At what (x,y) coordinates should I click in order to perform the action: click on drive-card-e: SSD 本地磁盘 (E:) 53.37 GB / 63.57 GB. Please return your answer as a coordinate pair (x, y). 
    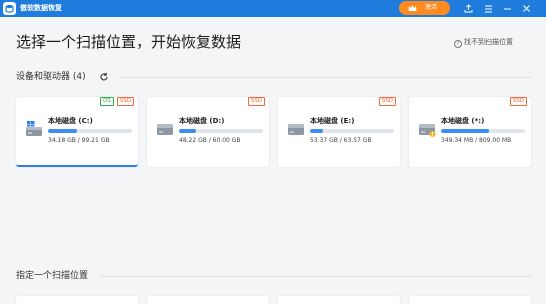
    Looking at the image, I should click on (339, 132).